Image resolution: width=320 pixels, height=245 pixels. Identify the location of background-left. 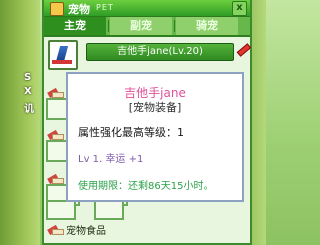
(20, 122).